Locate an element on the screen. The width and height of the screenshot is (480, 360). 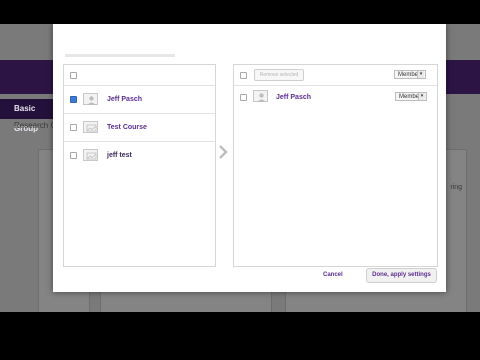
item-label: jeff test is located at coordinates (119, 155).